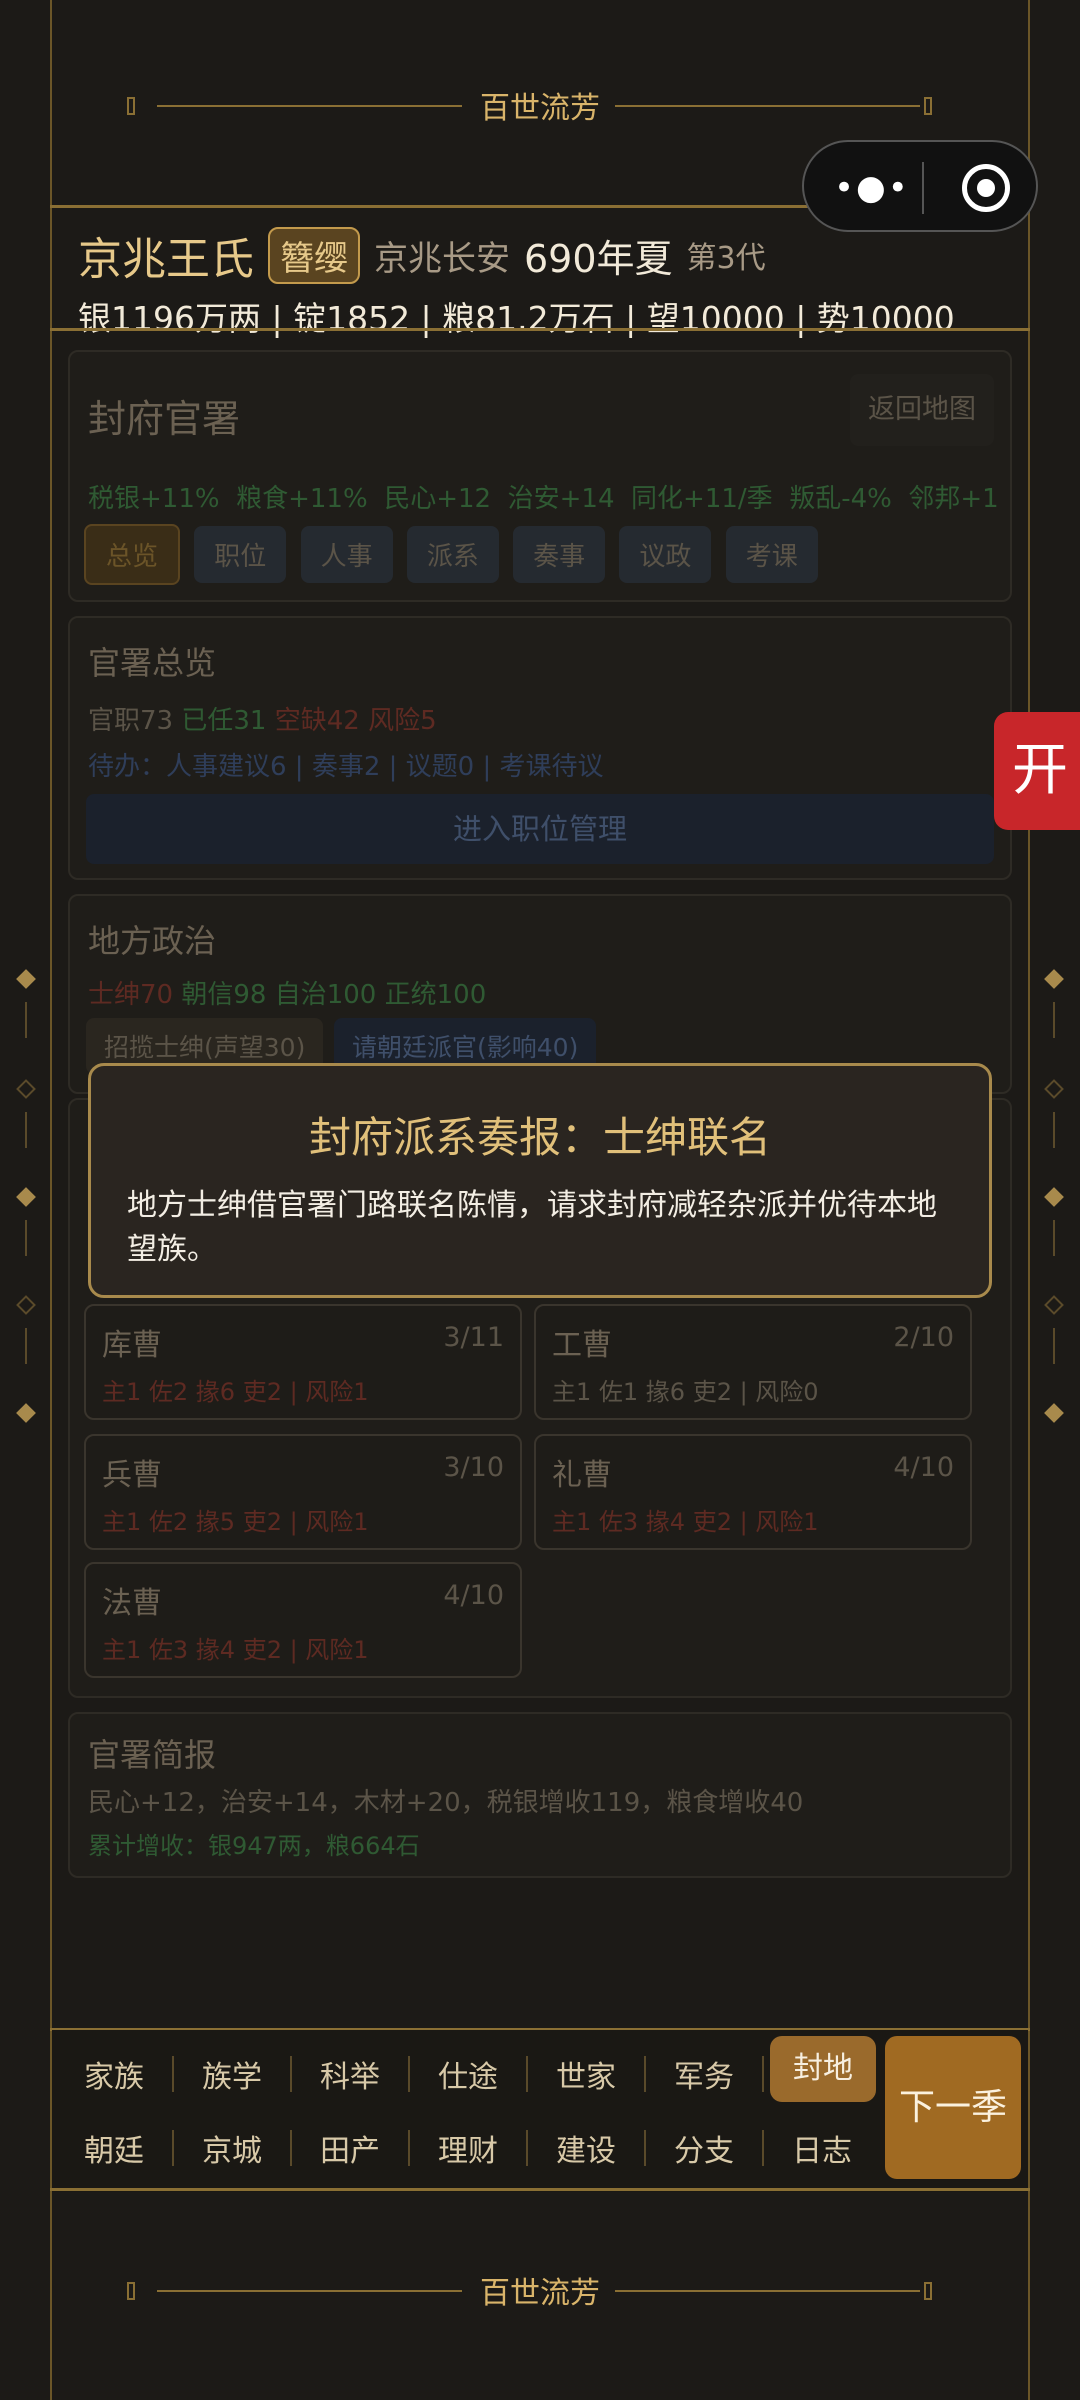 Image resolution: width=1080 pixels, height=2400 pixels. Describe the element at coordinates (235, 1522) in the screenshot. I see `bureau-detail: 主1 佐2 掾5 吏2 | 风险1` at that location.